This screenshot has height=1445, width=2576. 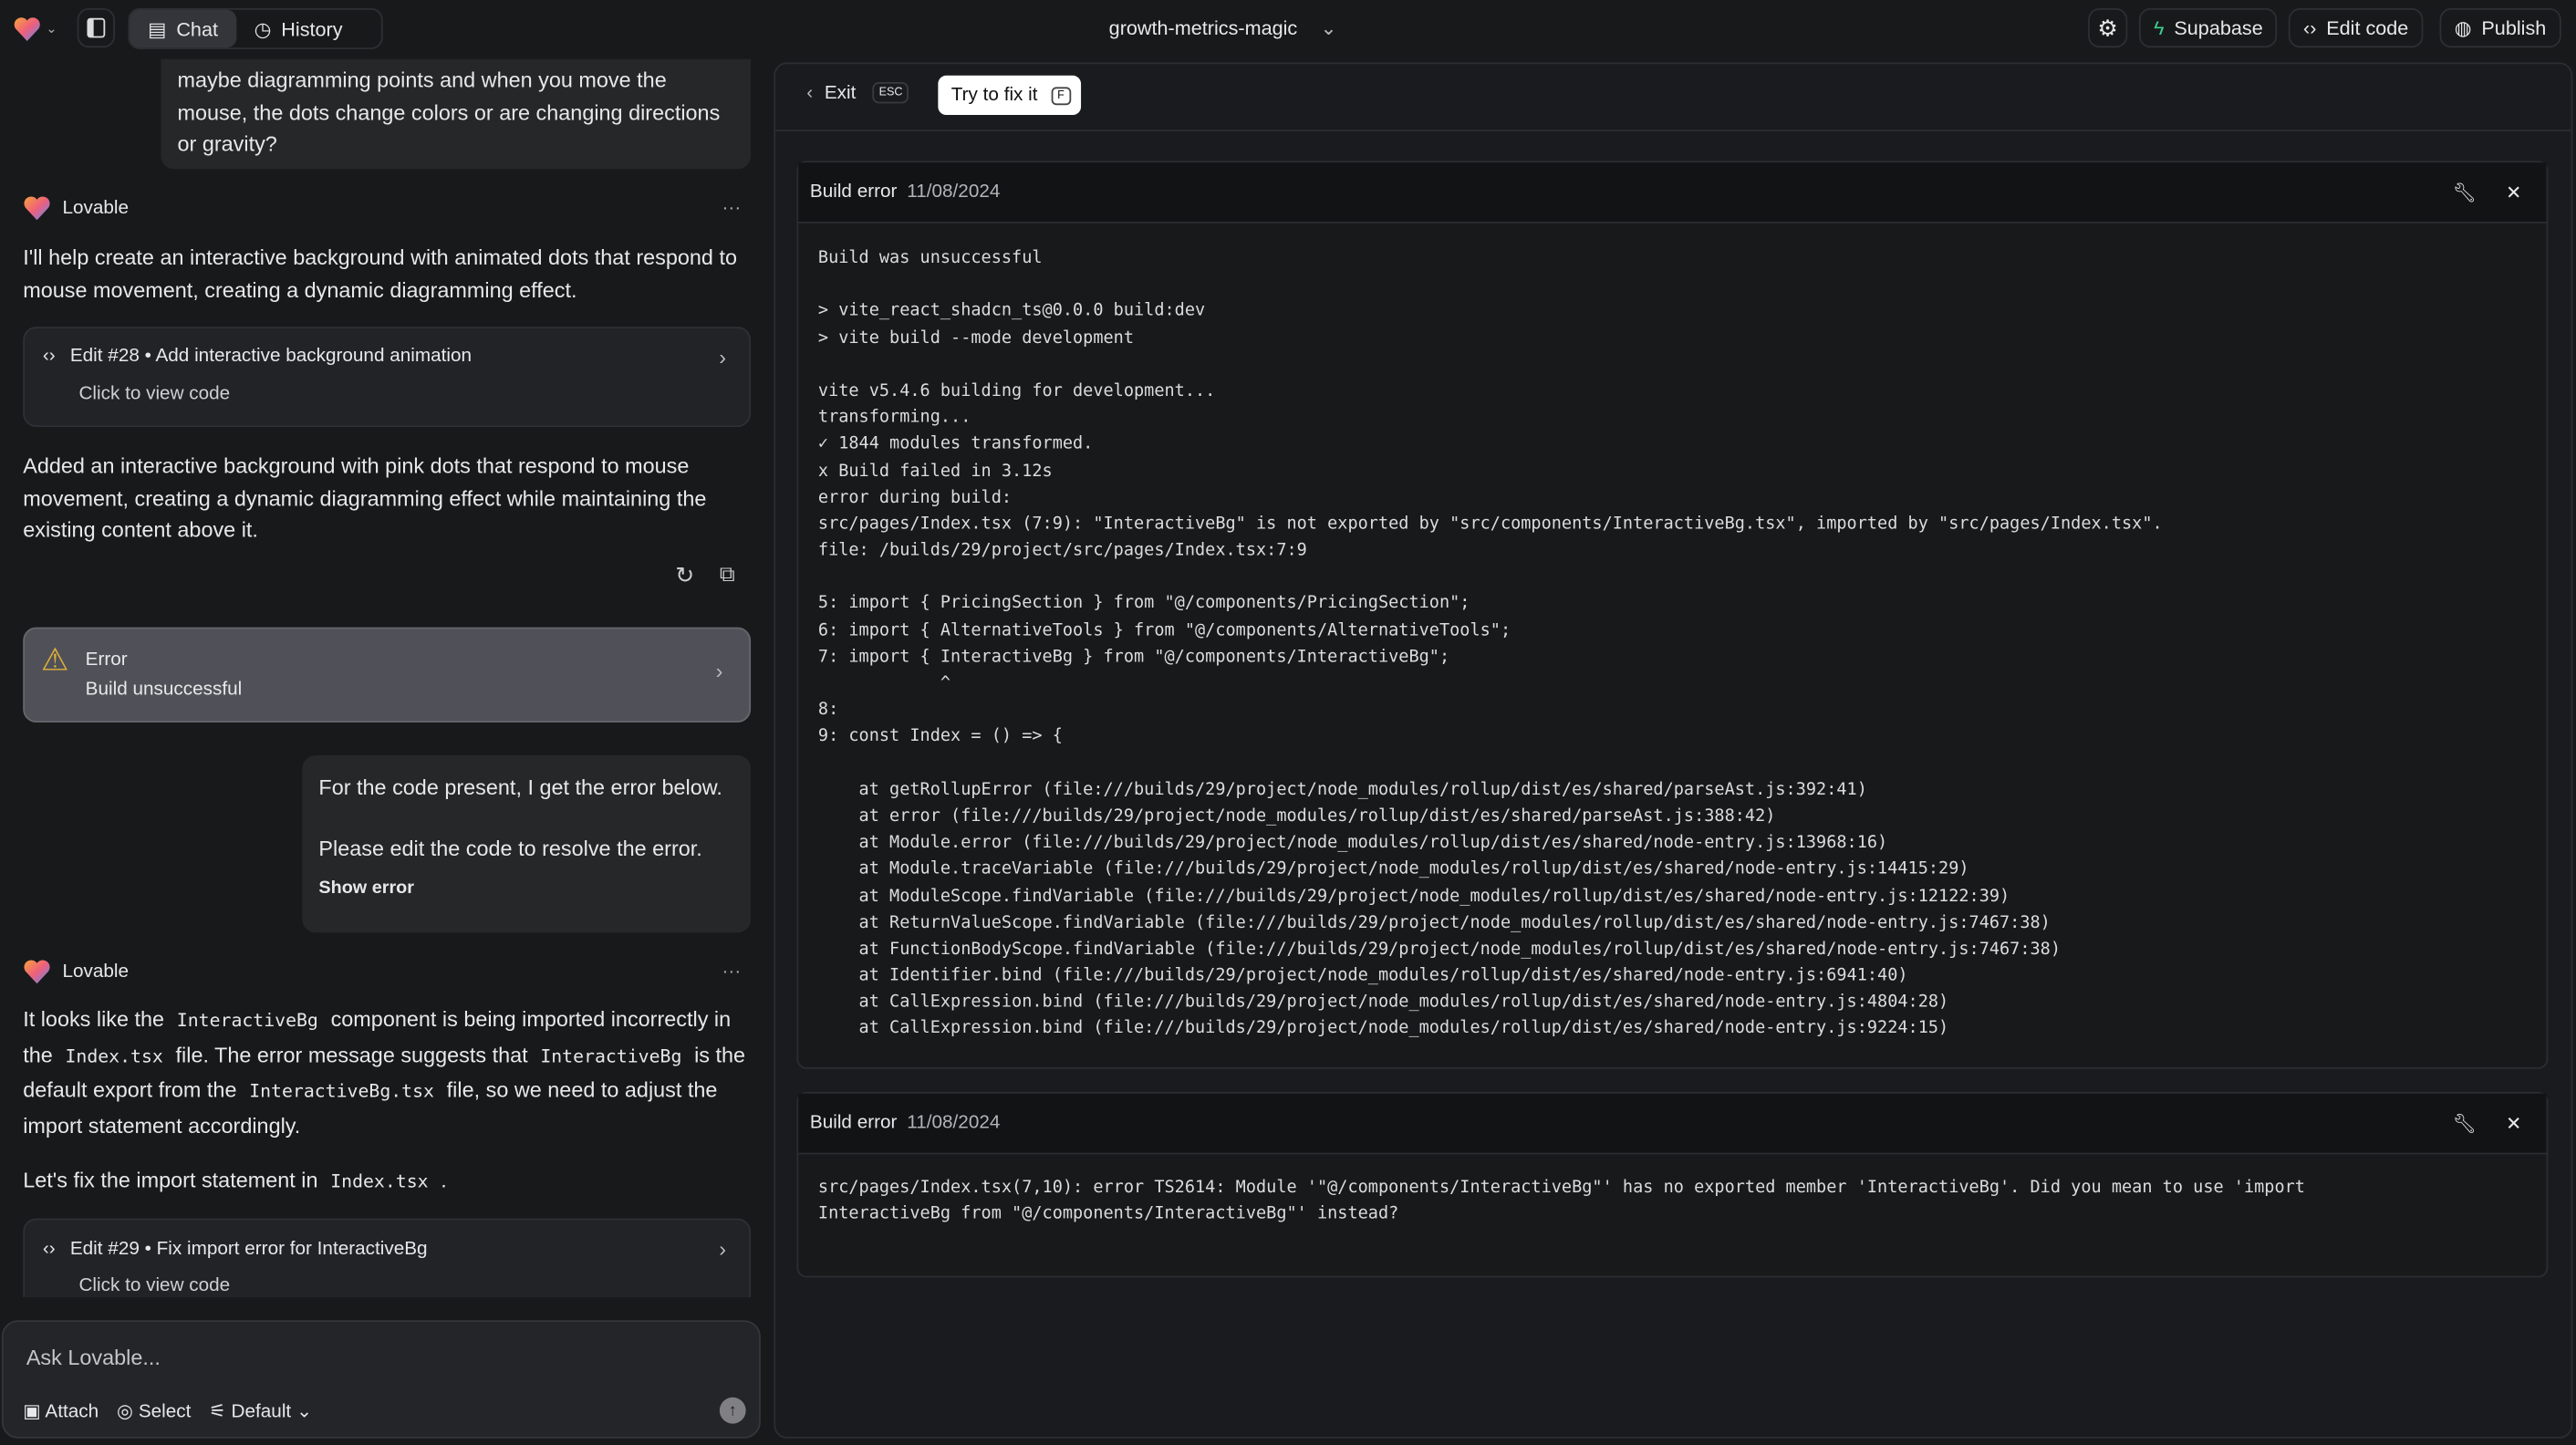 I want to click on publish-label: Publish, so click(x=2514, y=28).